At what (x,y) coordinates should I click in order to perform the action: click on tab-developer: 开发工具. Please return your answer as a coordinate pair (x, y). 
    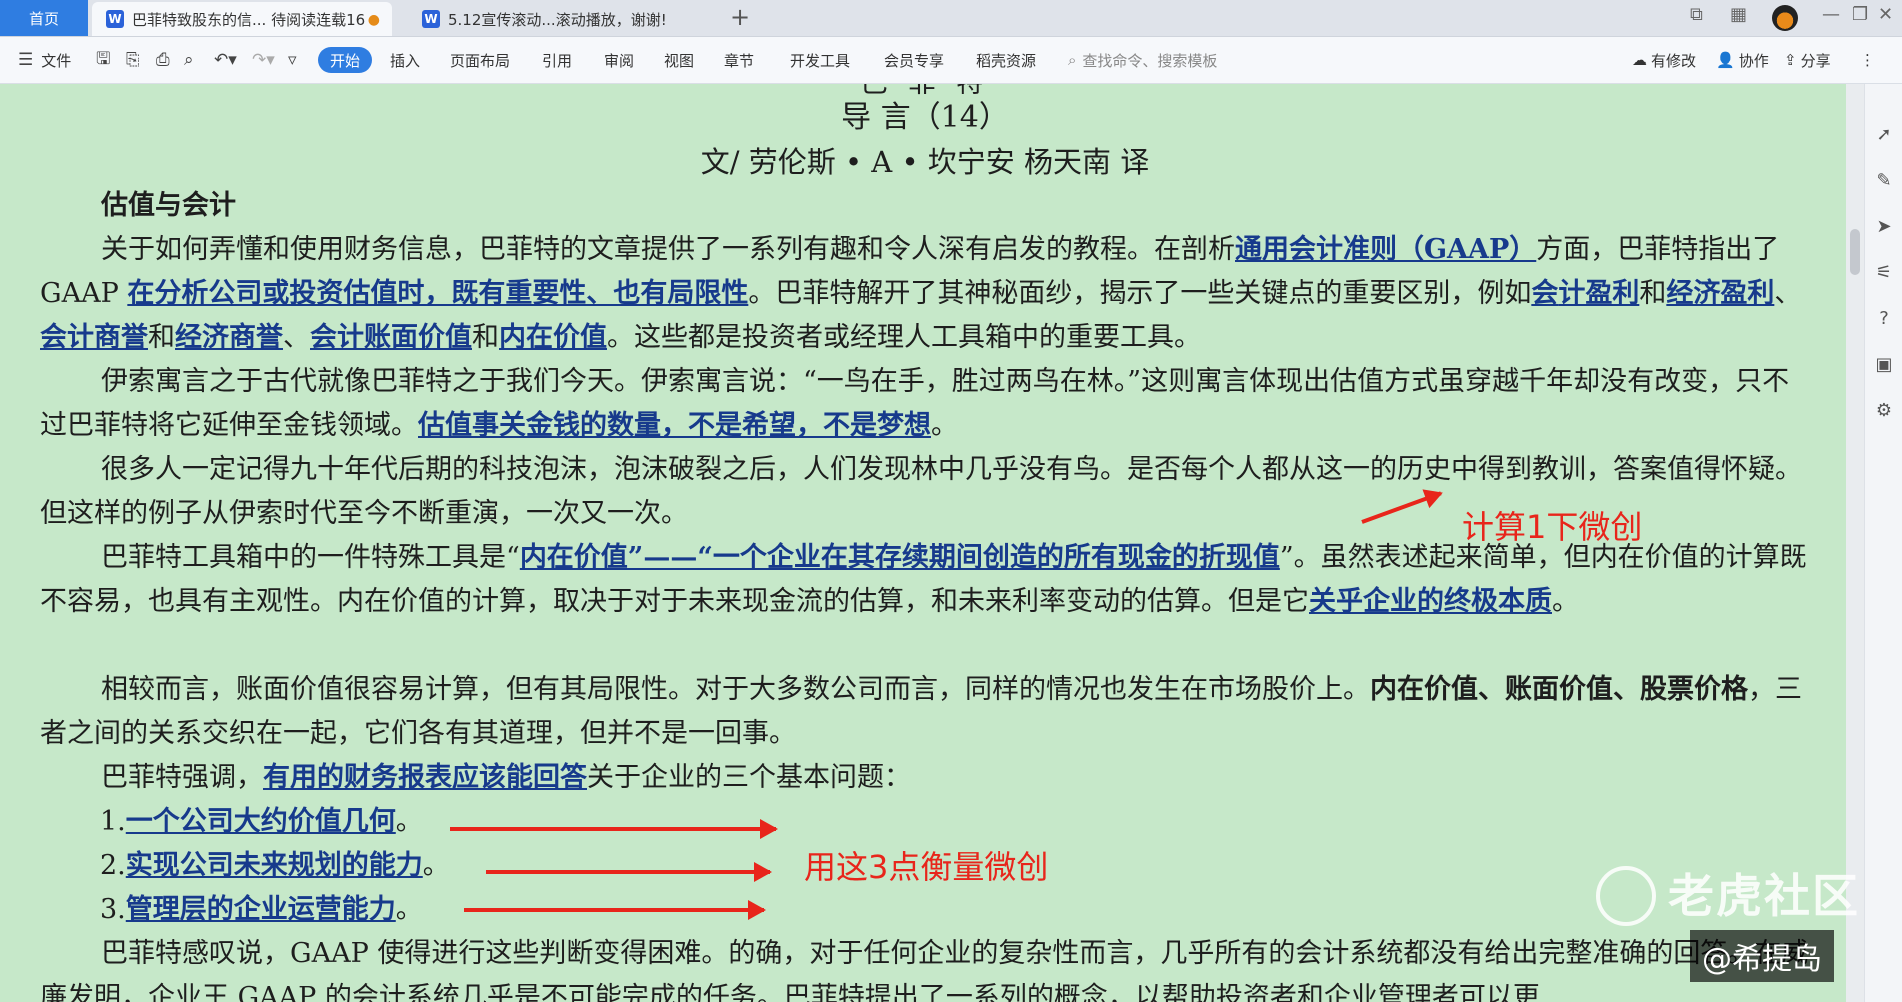
    Looking at the image, I should click on (820, 60).